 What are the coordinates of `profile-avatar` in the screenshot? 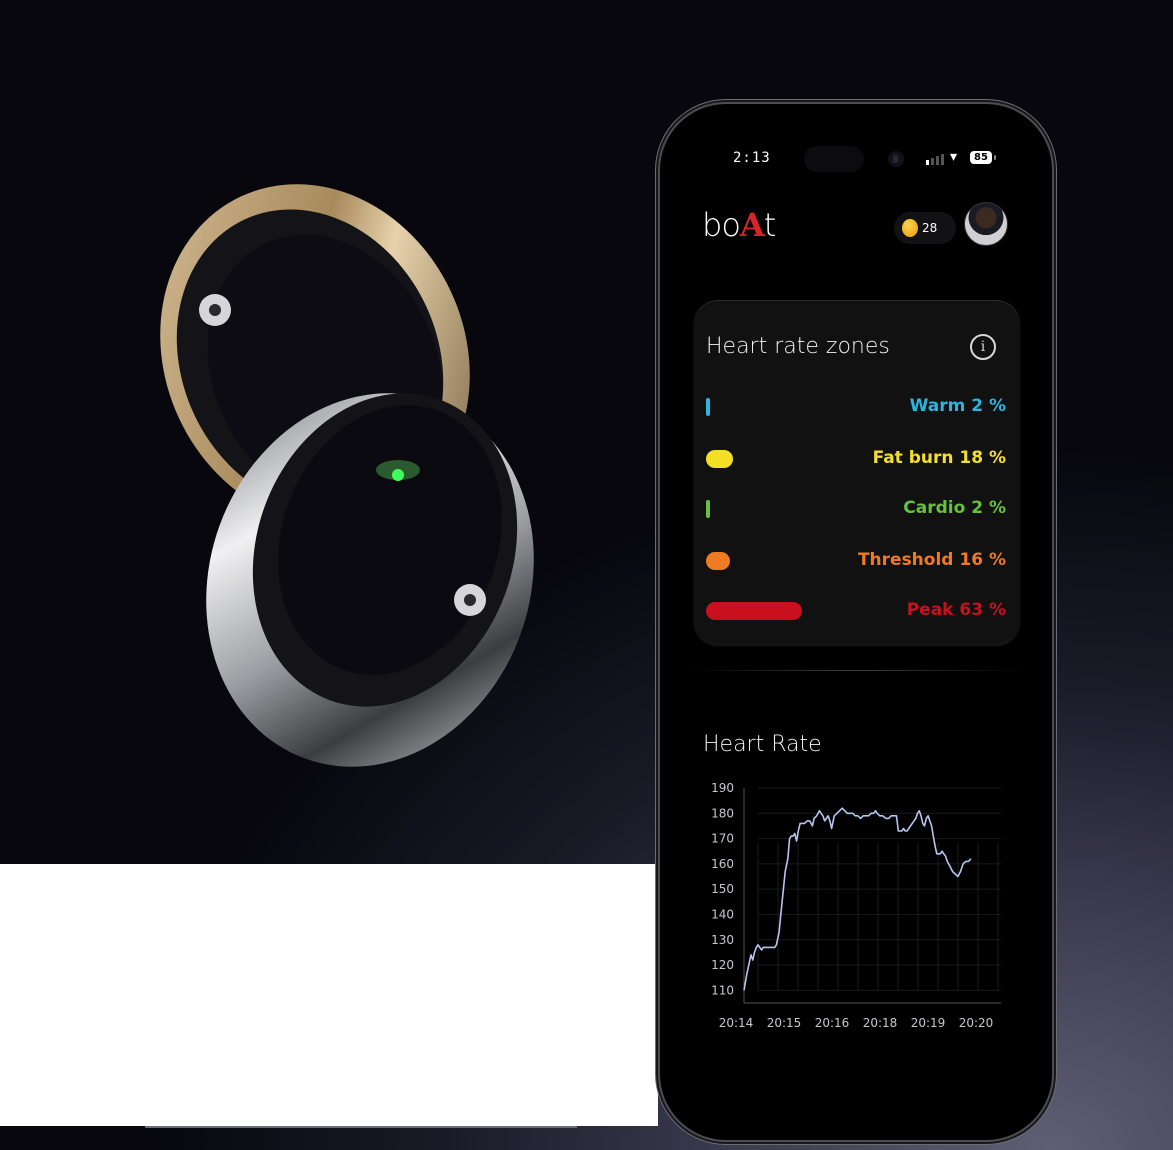 It's located at (986, 224).